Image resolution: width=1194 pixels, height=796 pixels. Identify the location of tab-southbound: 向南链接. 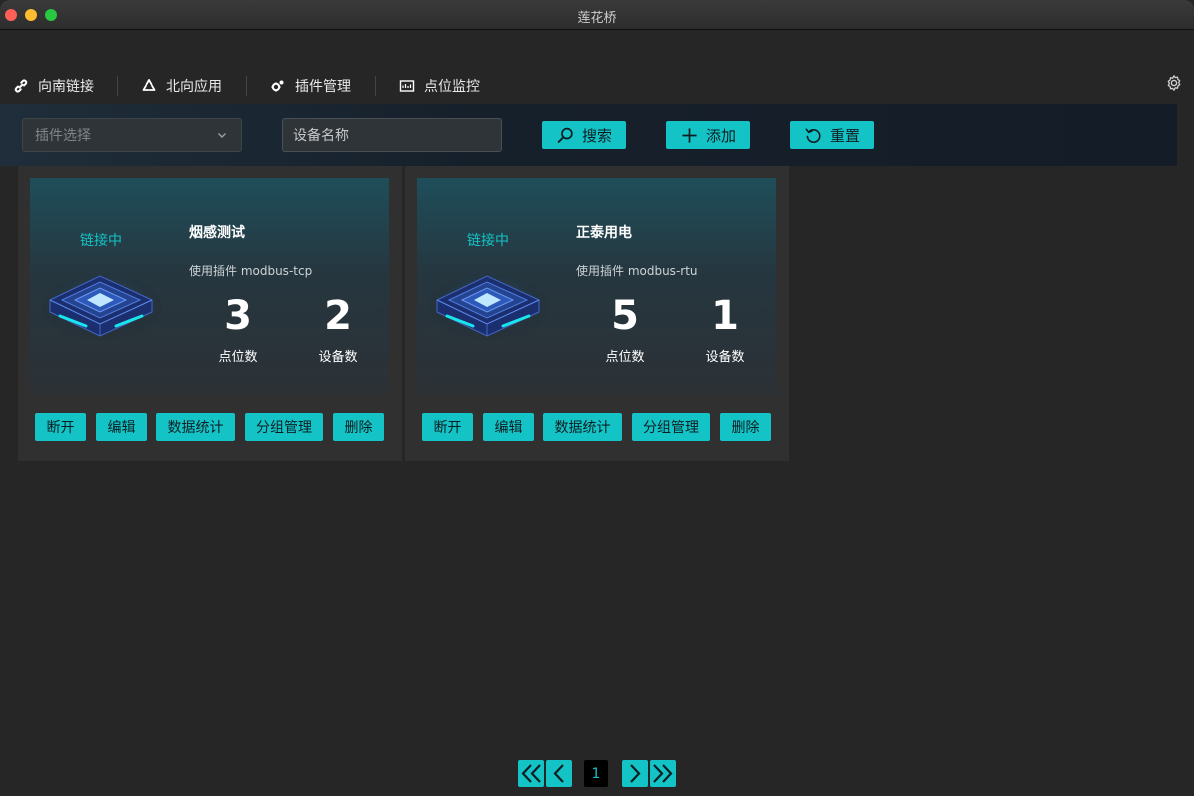
(53, 91).